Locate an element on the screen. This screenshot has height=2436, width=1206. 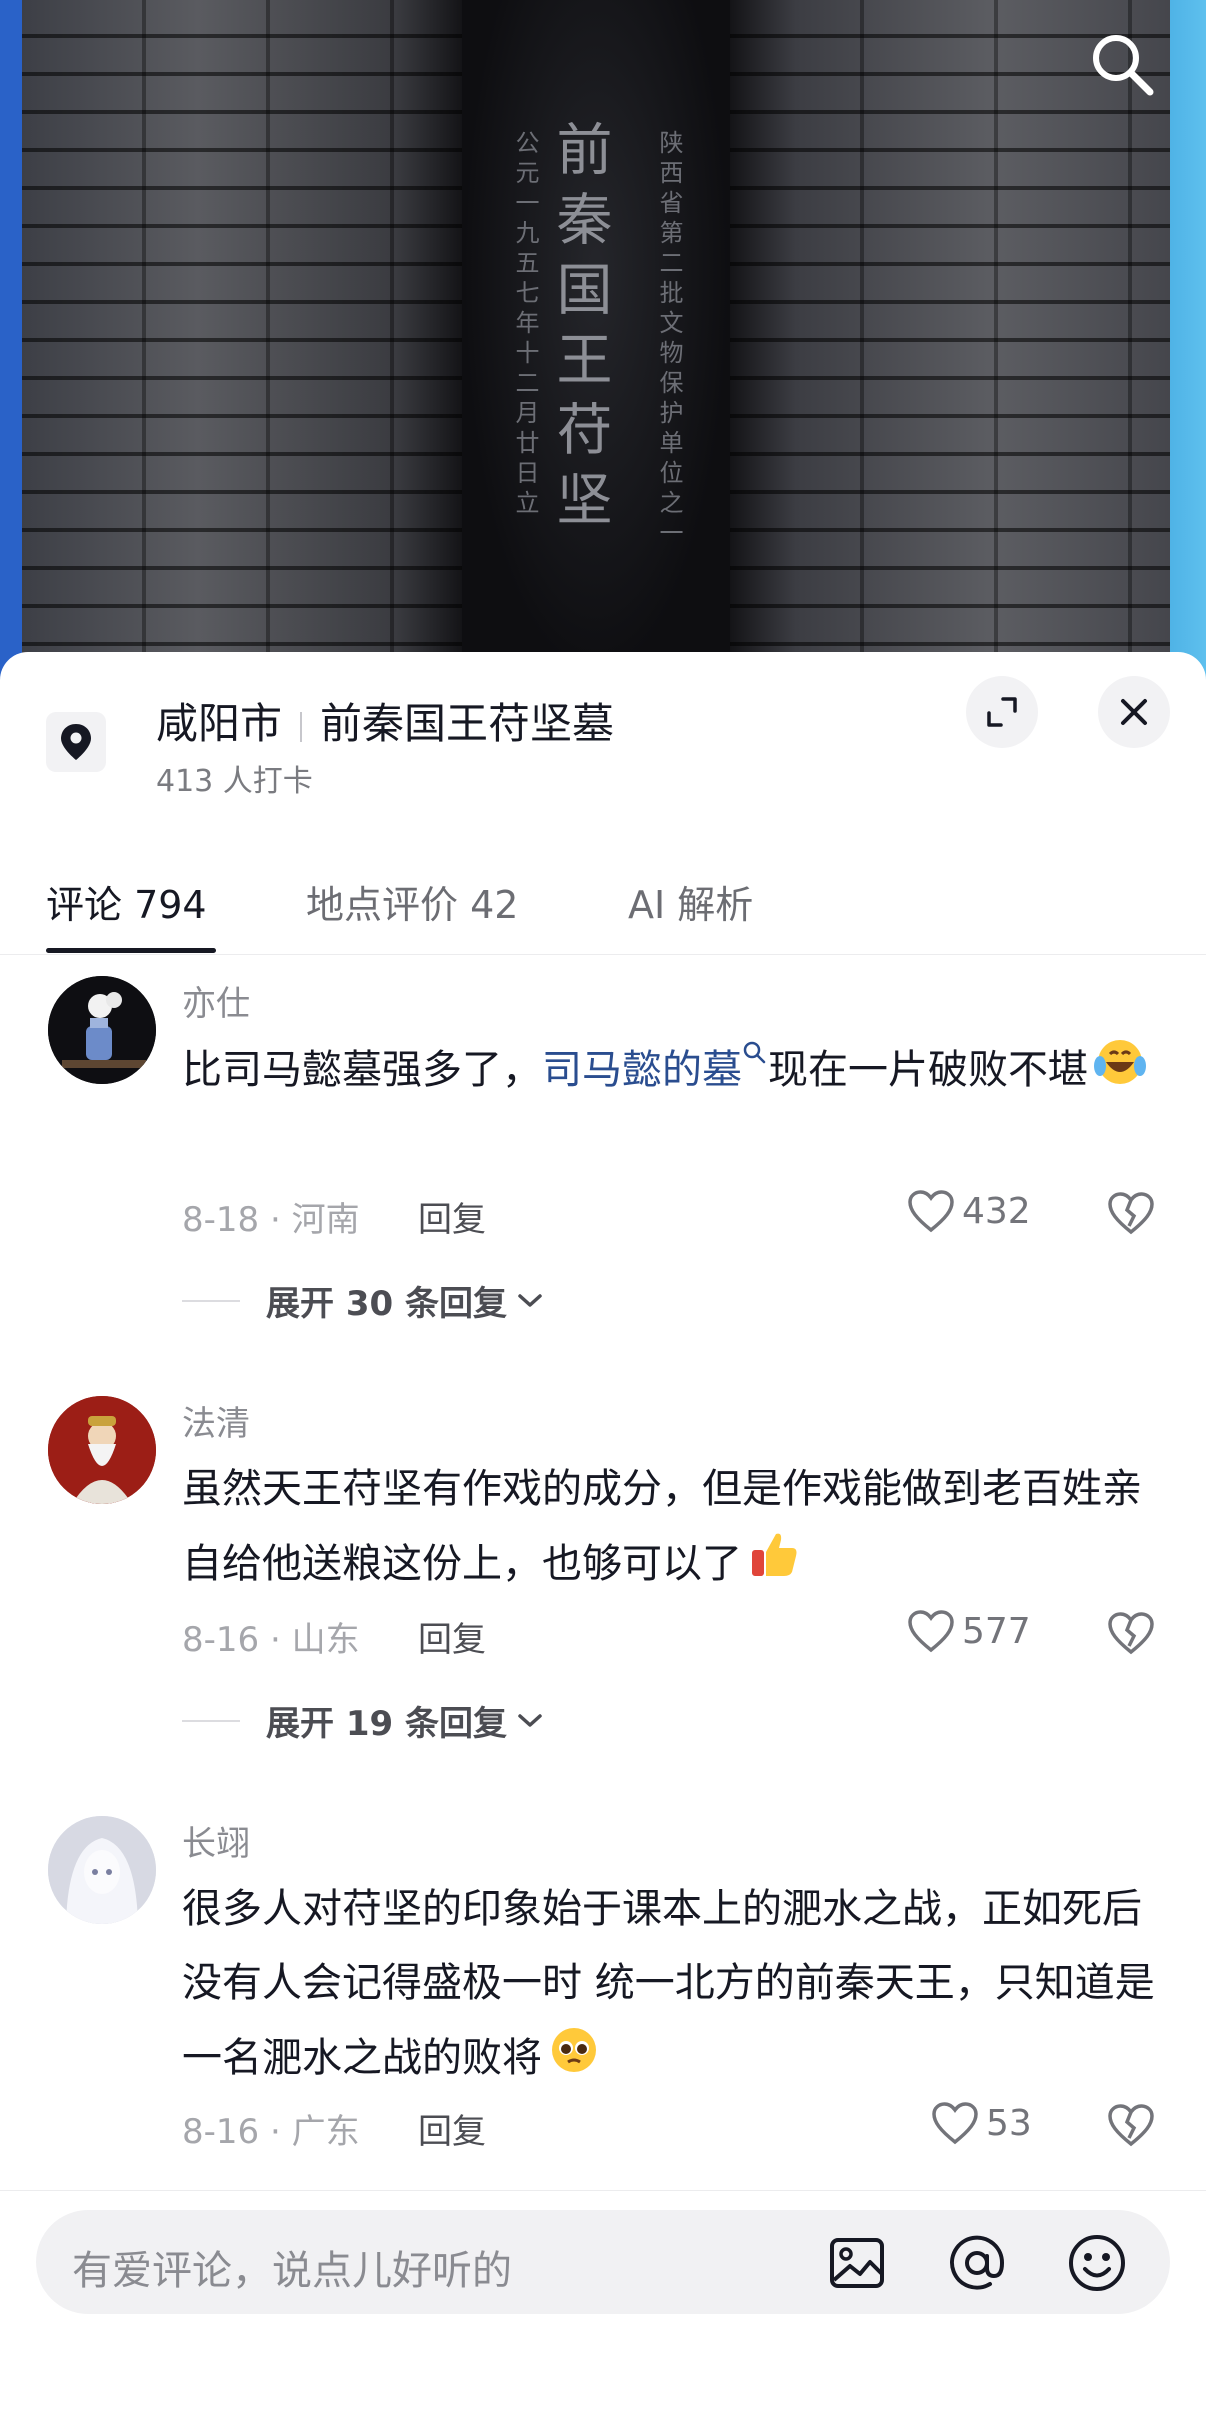
tab-ai-analysis: AI 解析 is located at coordinates (690, 901).